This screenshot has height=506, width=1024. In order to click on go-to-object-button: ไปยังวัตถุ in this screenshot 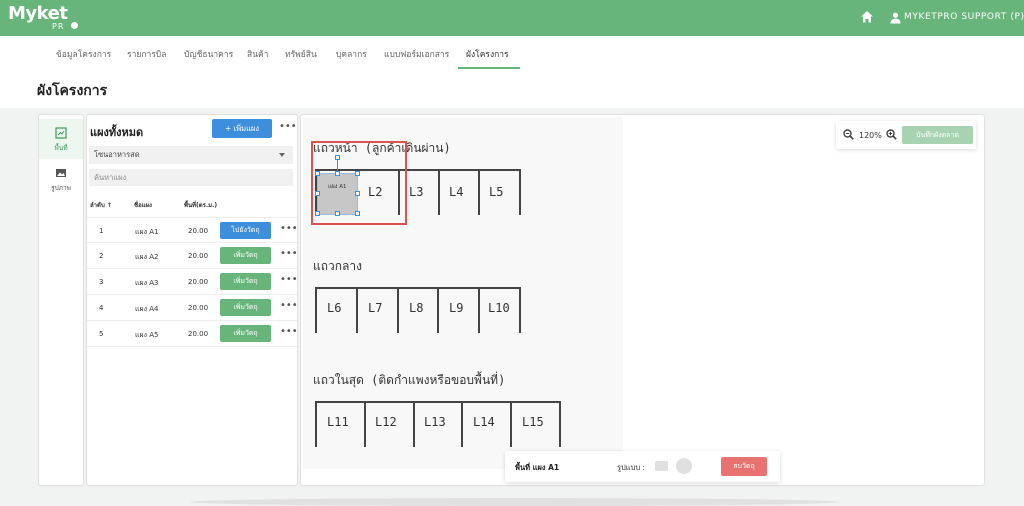, I will do `click(245, 230)`.